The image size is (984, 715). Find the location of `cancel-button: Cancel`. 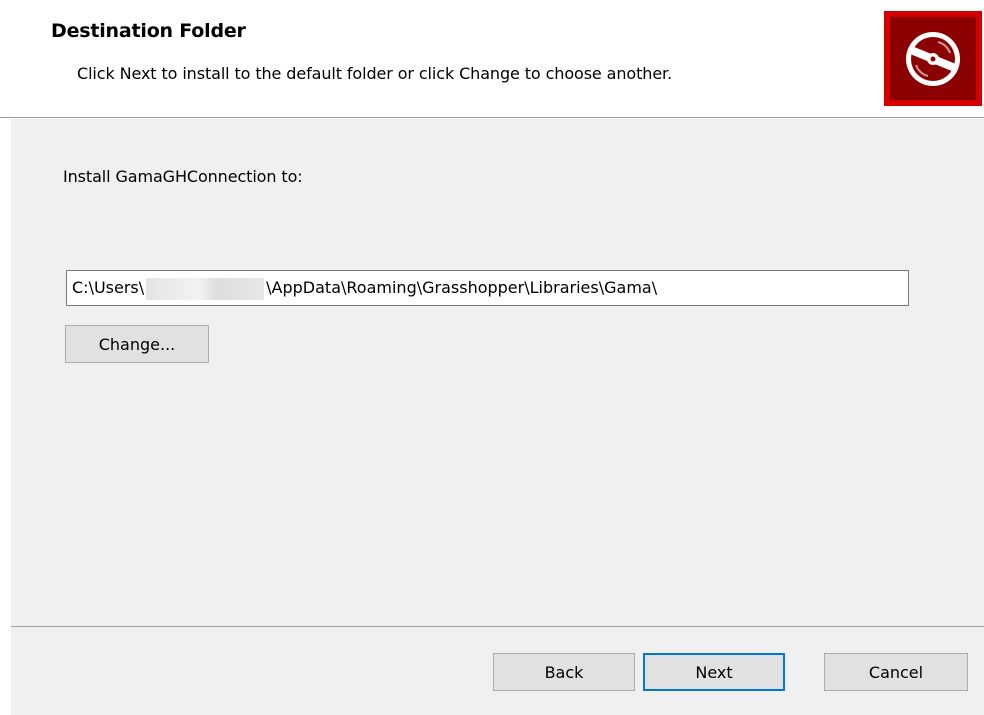

cancel-button: Cancel is located at coordinates (896, 672).